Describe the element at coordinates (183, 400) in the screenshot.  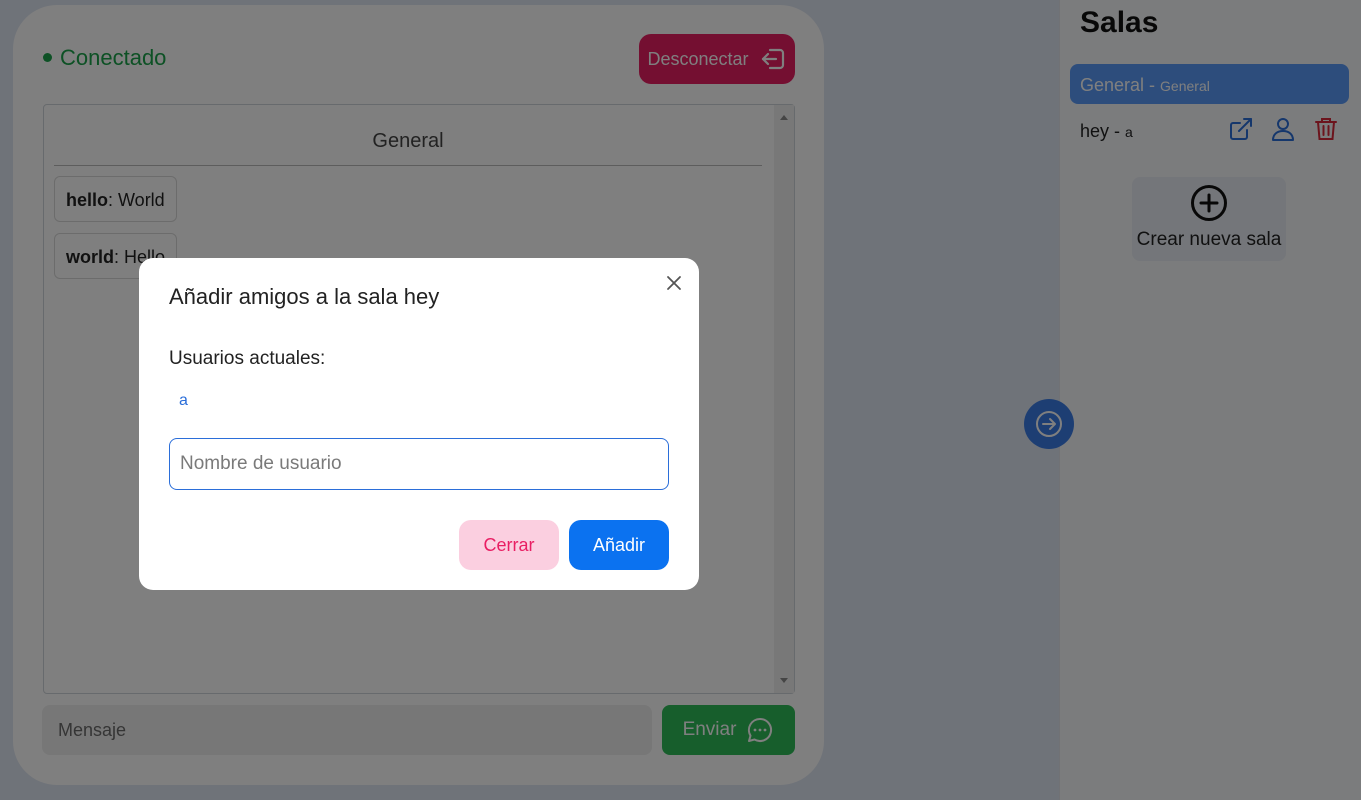
I see `current-user-item: a` at that location.